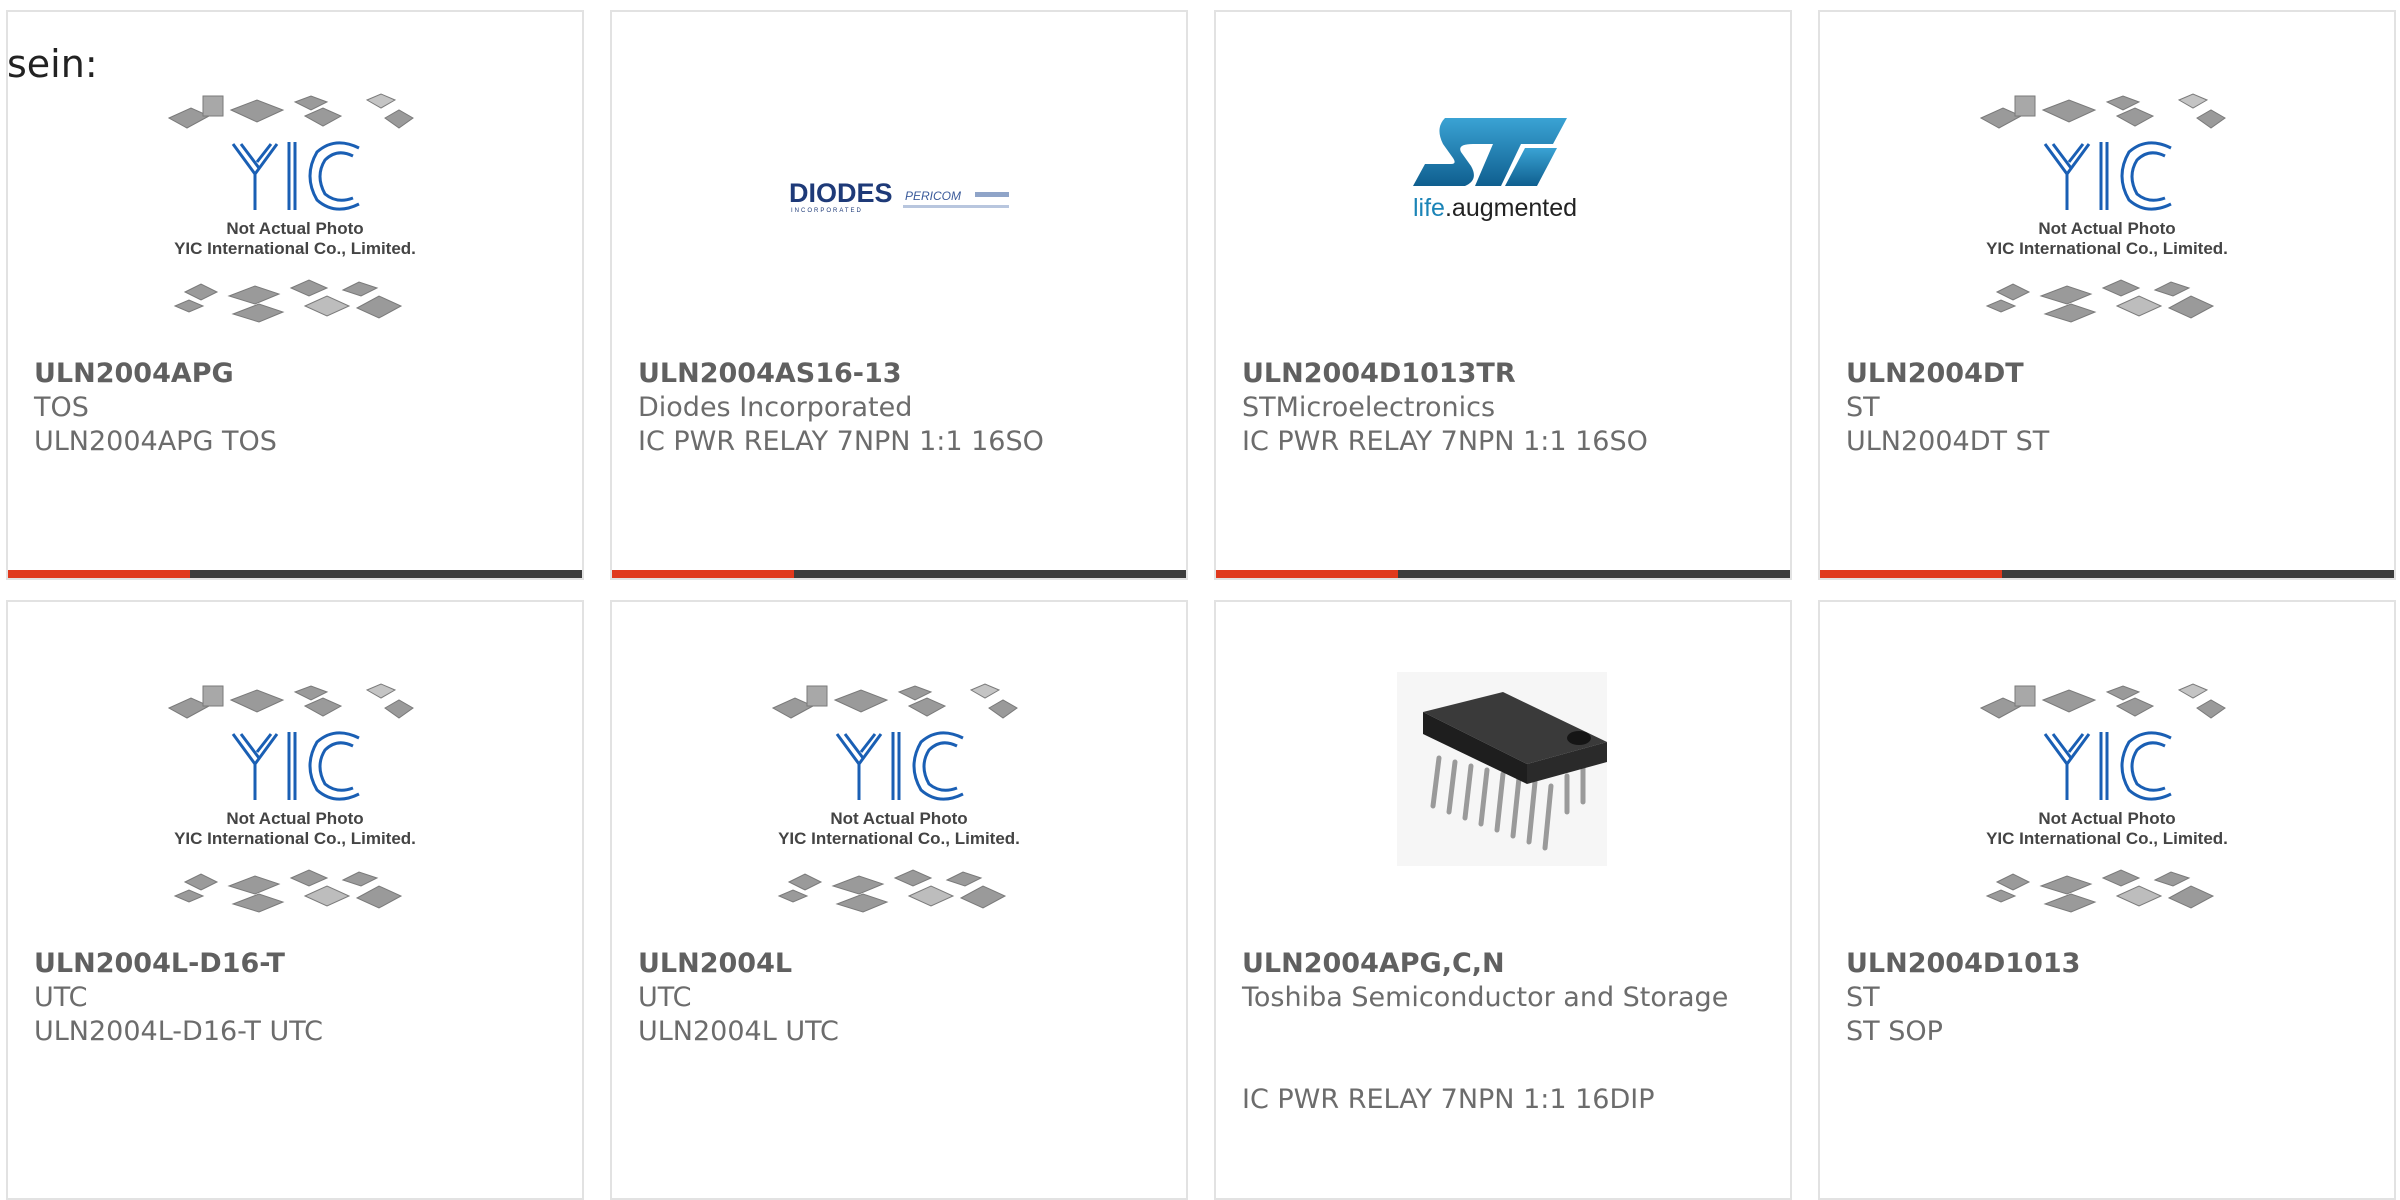 The width and height of the screenshot is (2400, 1200). What do you see at coordinates (1935, 374) in the screenshot?
I see `part-number: ULN2004DT` at bounding box center [1935, 374].